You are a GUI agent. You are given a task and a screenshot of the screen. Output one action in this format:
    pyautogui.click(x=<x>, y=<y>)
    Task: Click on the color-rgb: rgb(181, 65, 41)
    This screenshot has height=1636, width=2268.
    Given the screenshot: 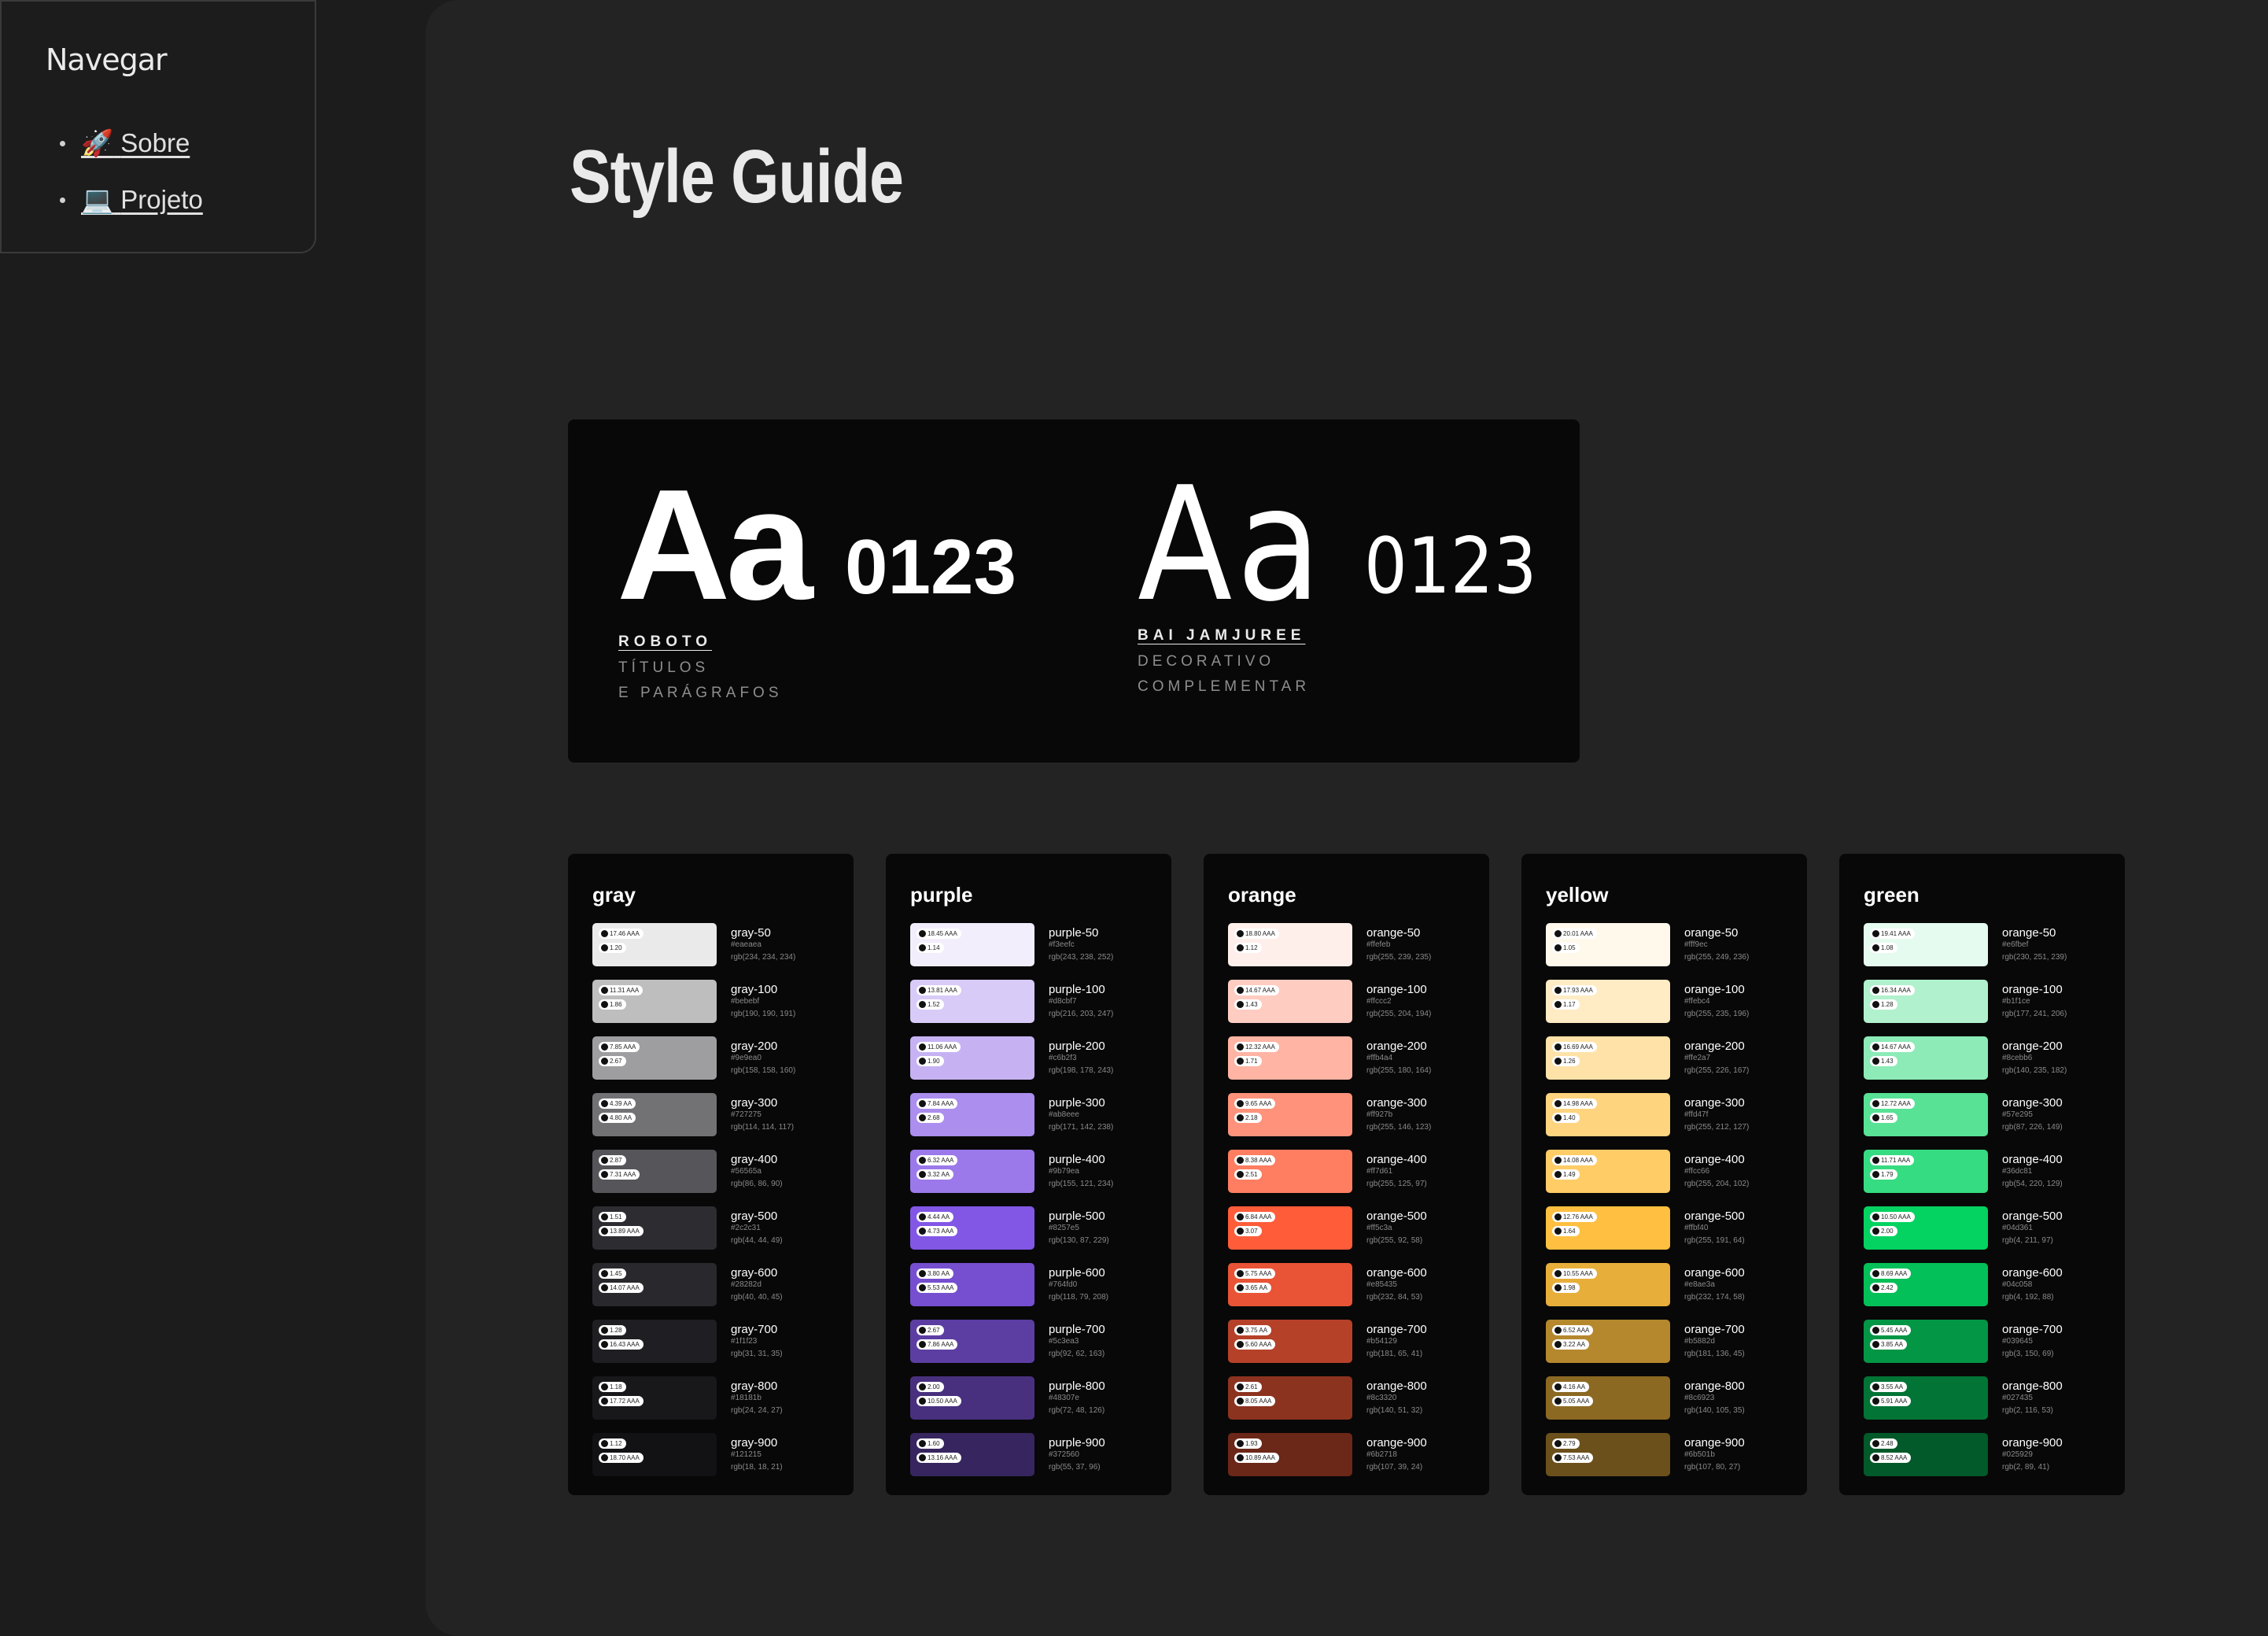 What is the action you would take?
    pyautogui.click(x=1394, y=1354)
    